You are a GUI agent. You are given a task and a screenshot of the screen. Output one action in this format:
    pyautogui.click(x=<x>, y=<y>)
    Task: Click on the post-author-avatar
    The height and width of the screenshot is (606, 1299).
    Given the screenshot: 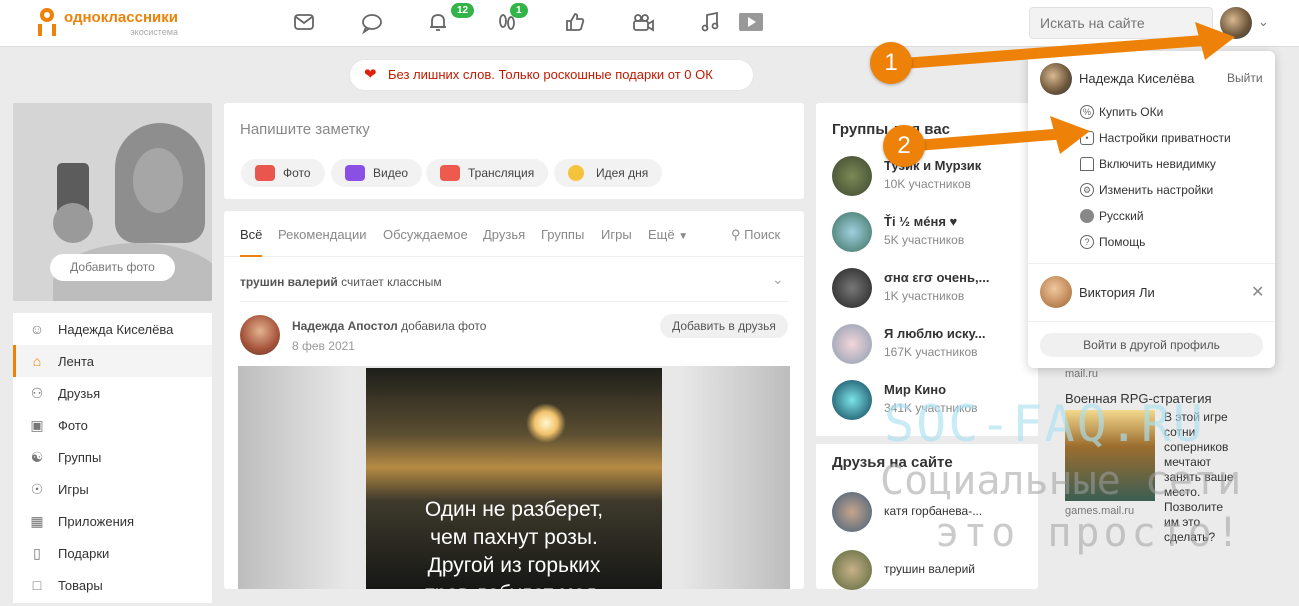 What is the action you would take?
    pyautogui.click(x=260, y=335)
    